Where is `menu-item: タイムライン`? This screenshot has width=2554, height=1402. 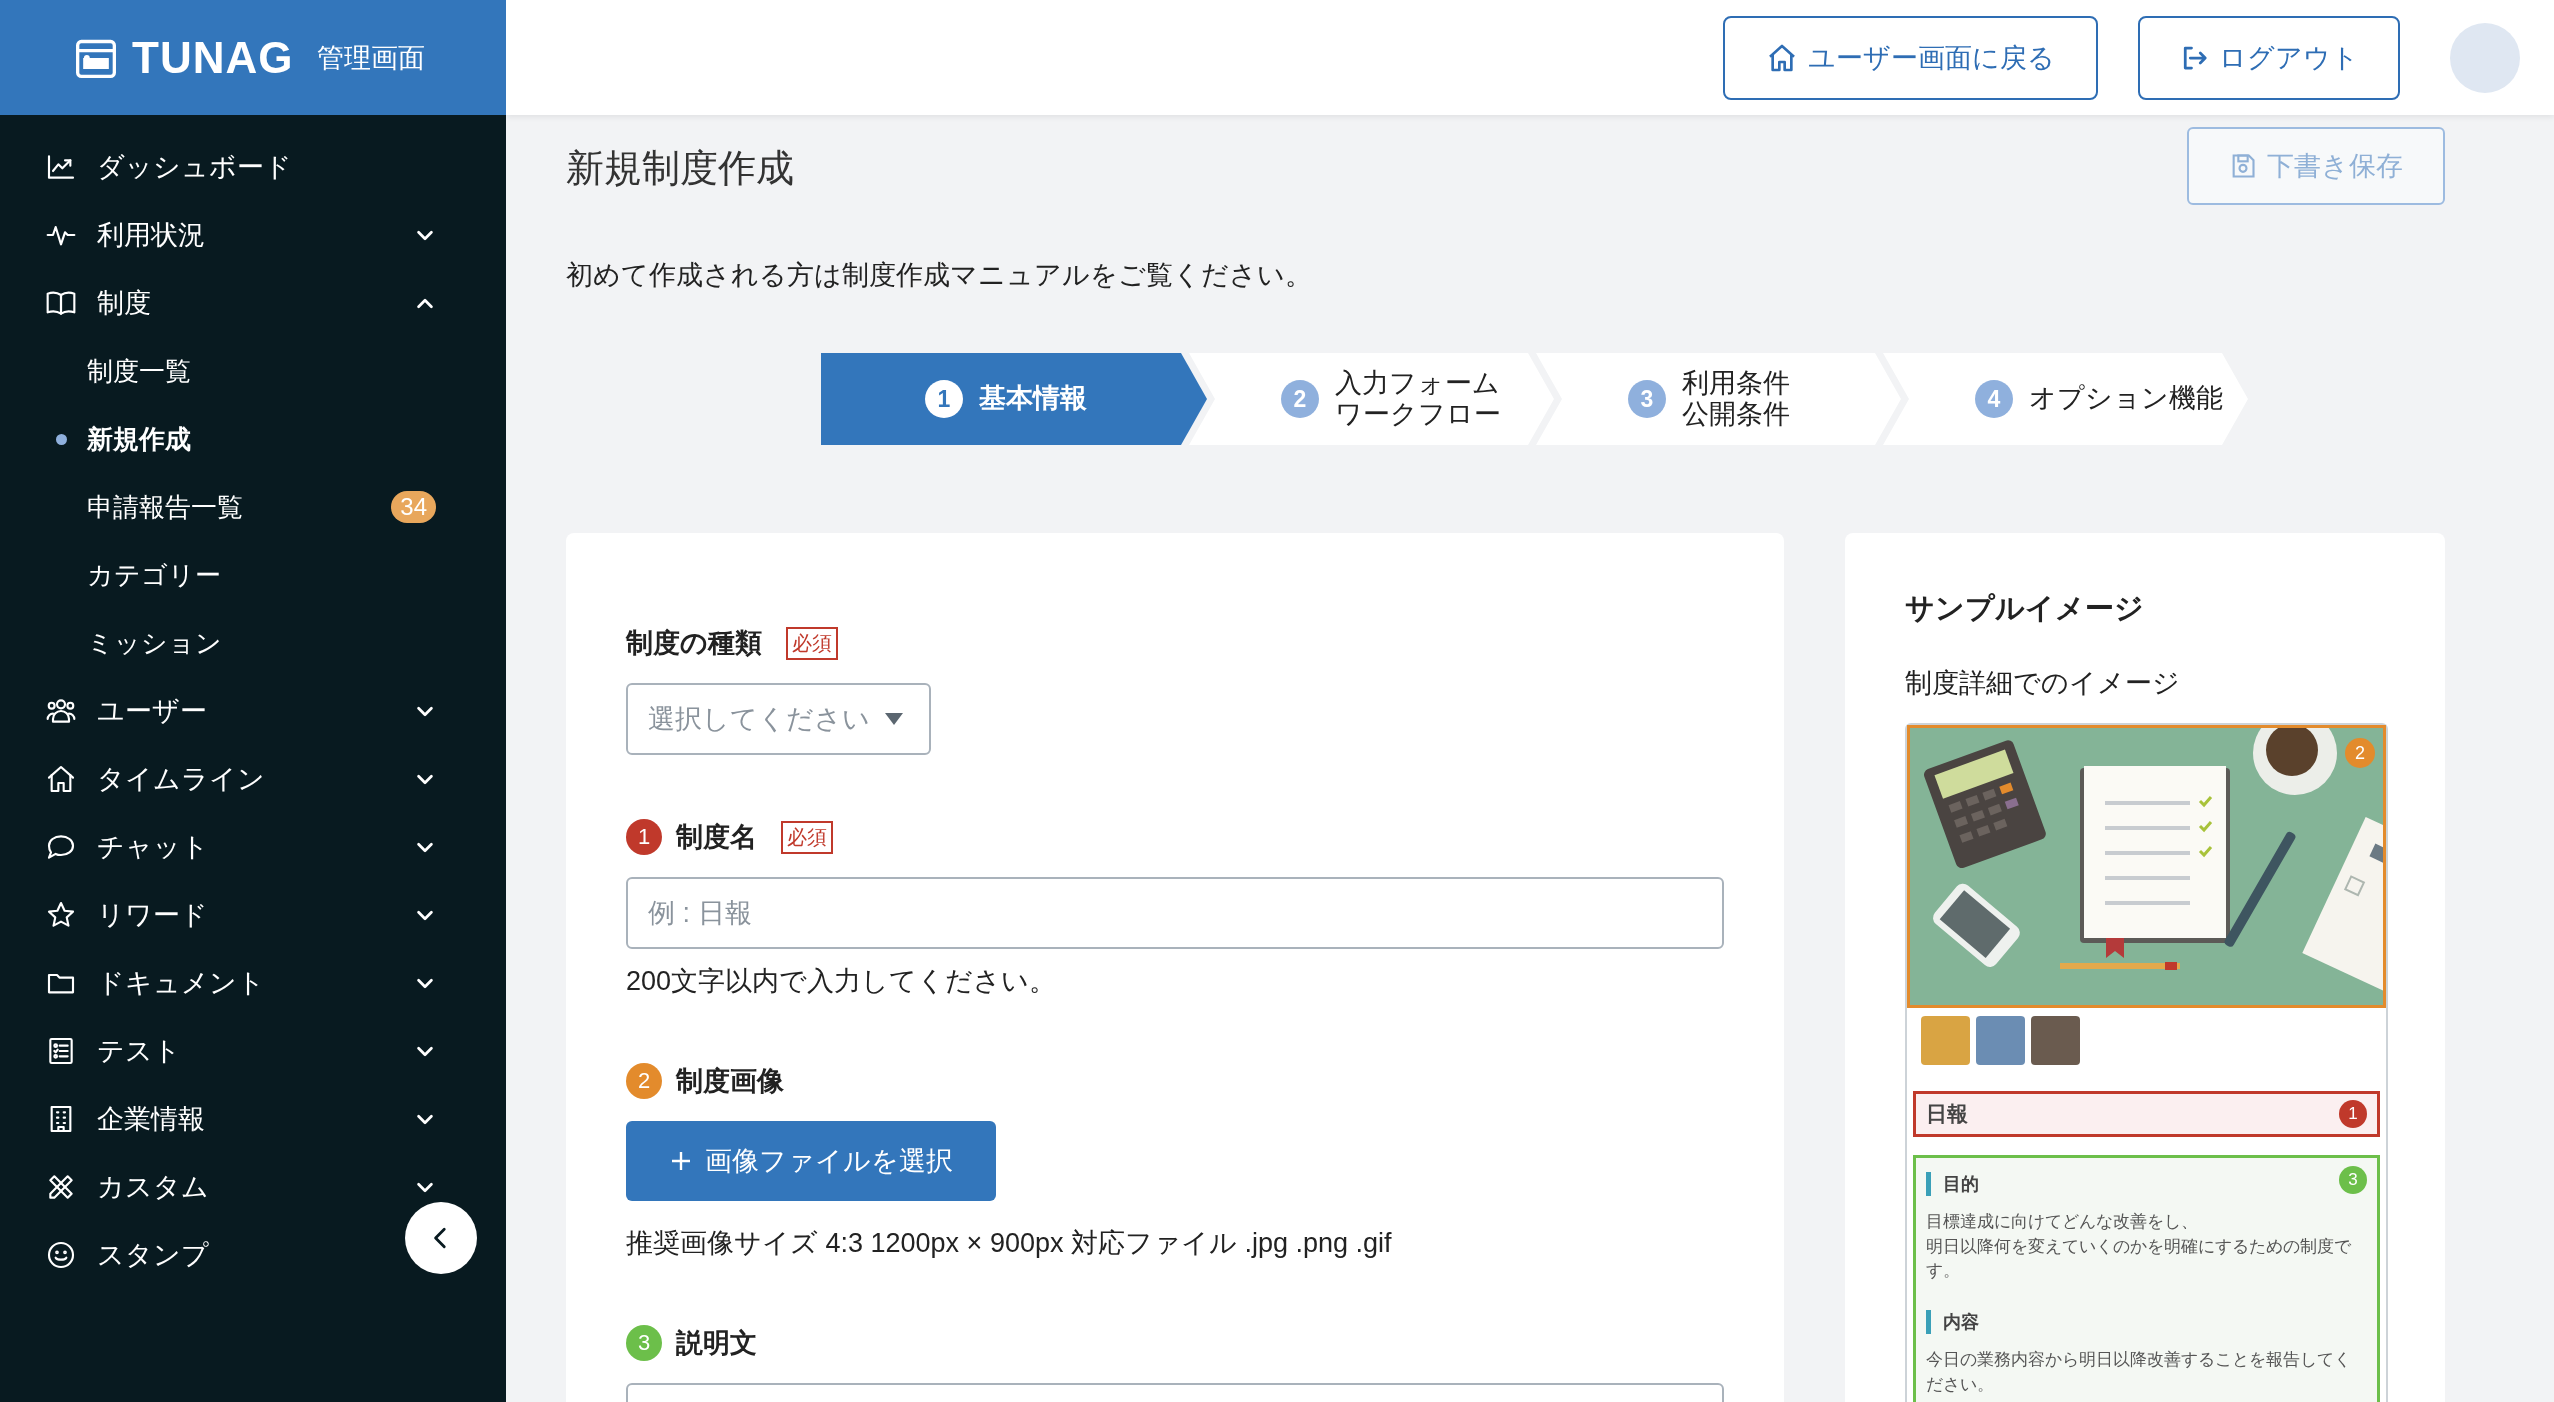 menu-item: タイムライン is located at coordinates (253, 779).